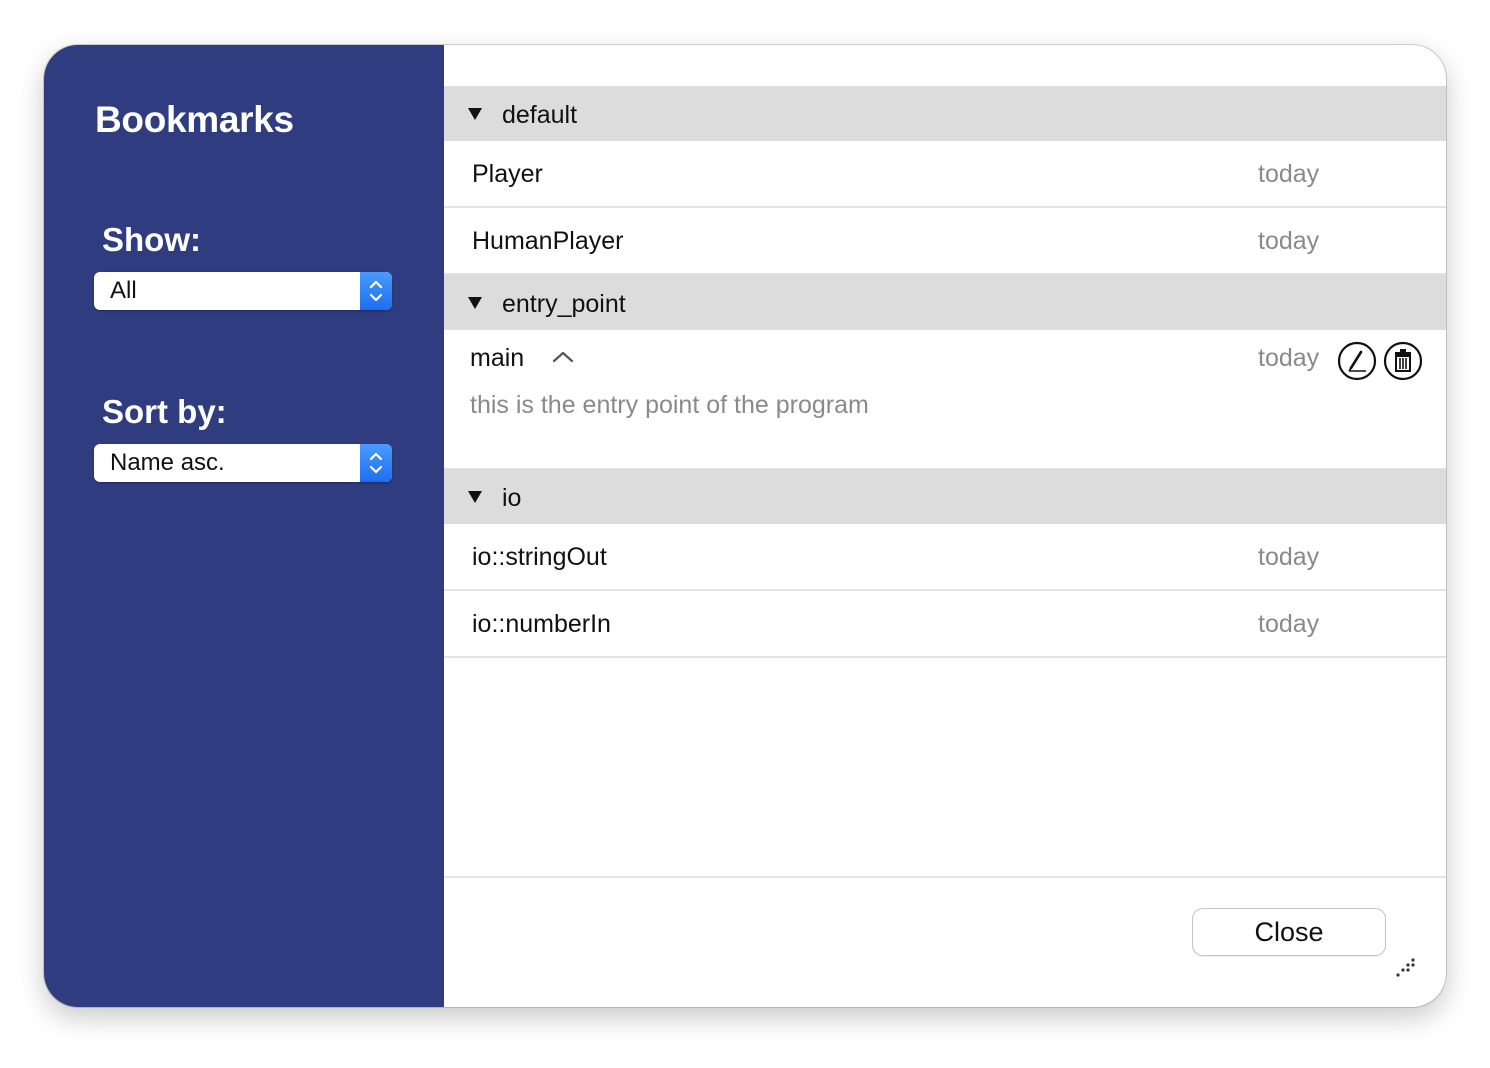  Describe the element at coordinates (945, 496) in the screenshot. I see `group-header-io: io` at that location.